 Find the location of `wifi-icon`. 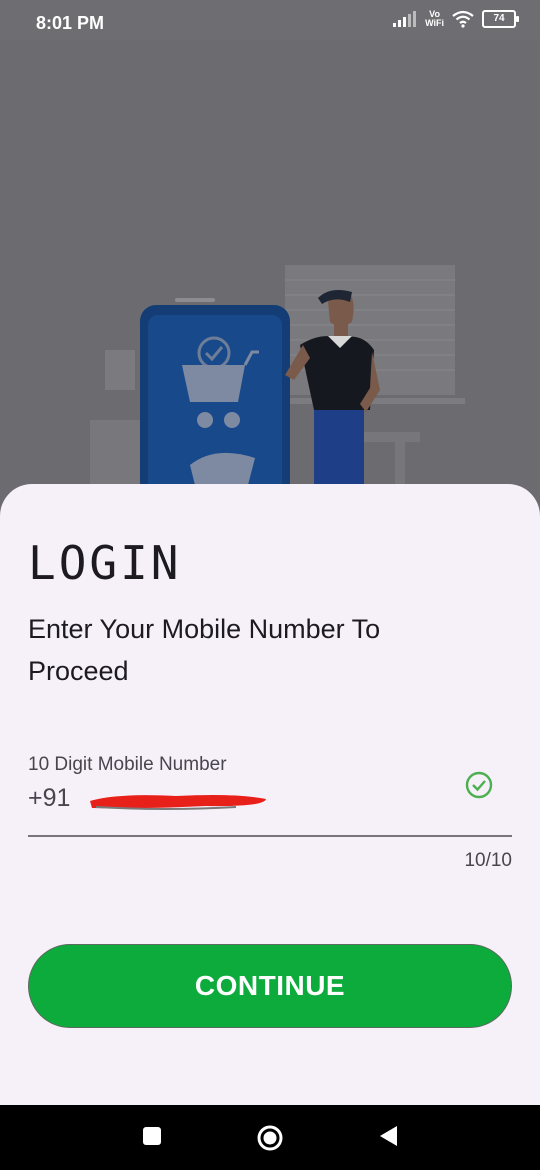

wifi-icon is located at coordinates (463, 19).